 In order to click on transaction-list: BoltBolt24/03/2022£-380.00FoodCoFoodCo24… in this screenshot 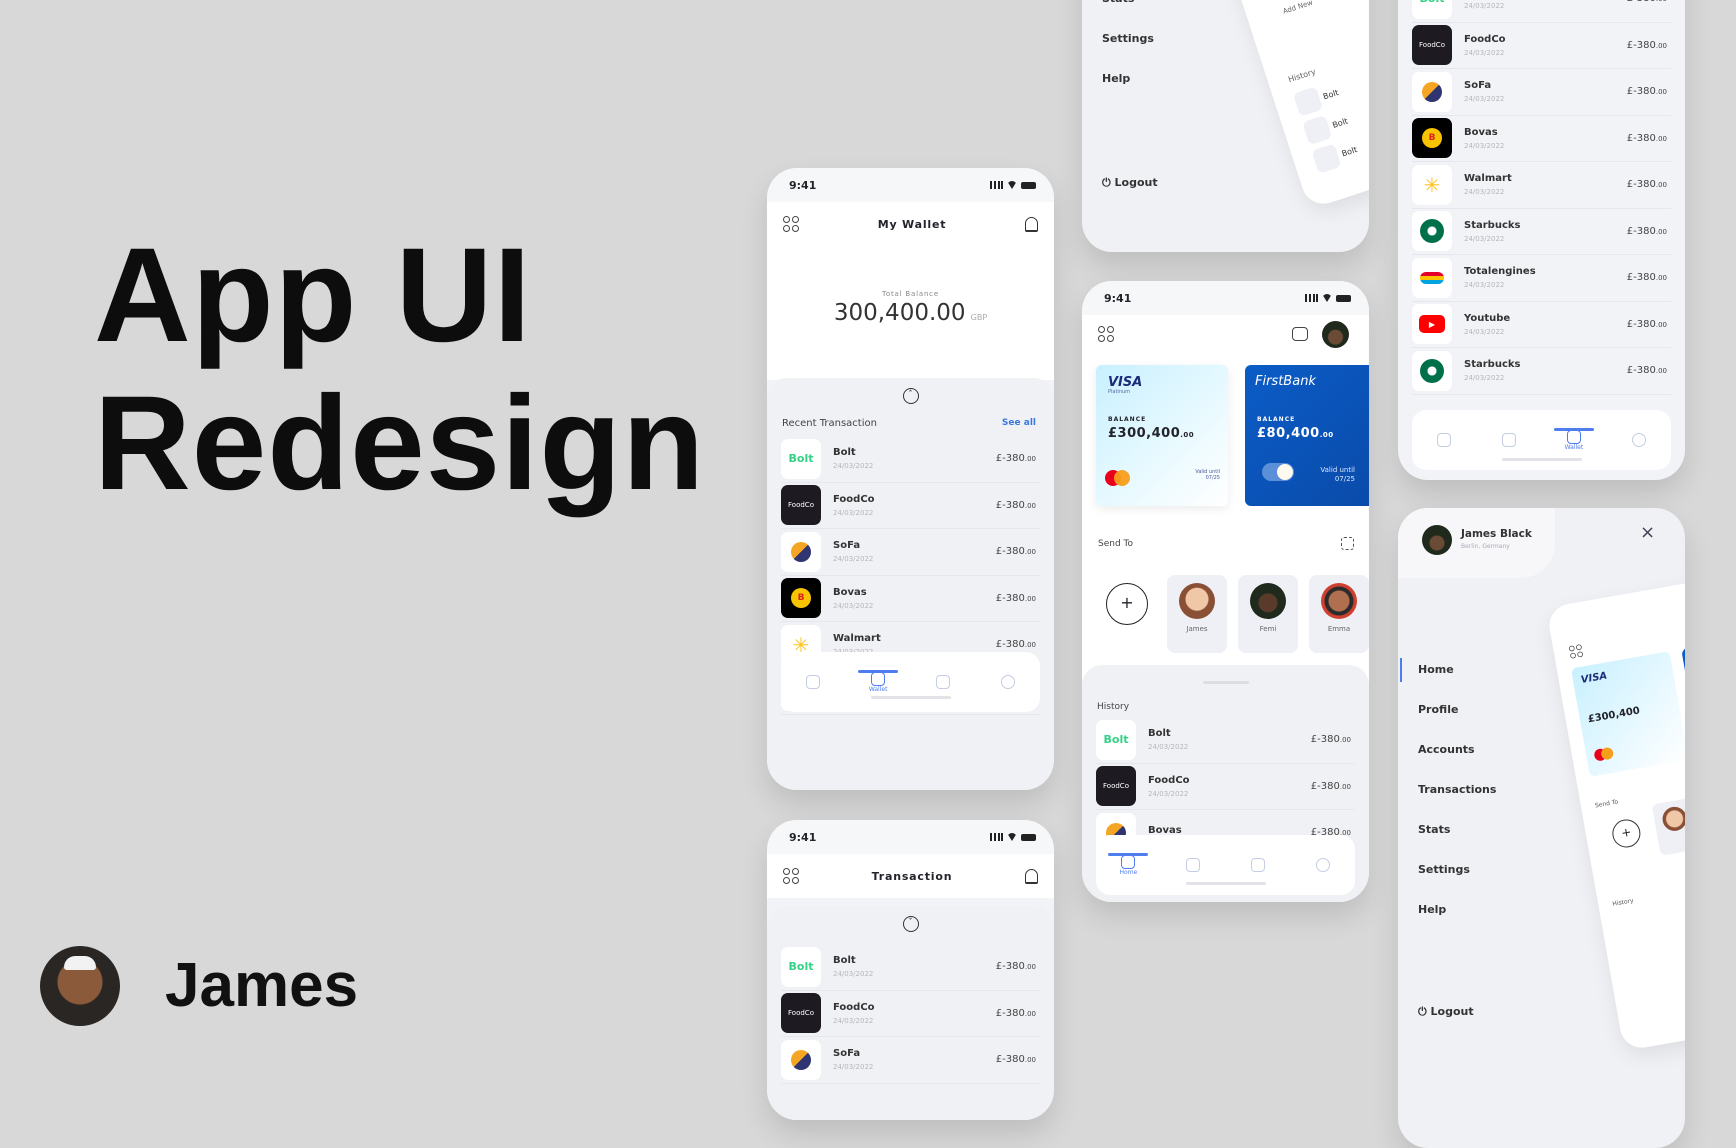, I will do `click(1541, 197)`.